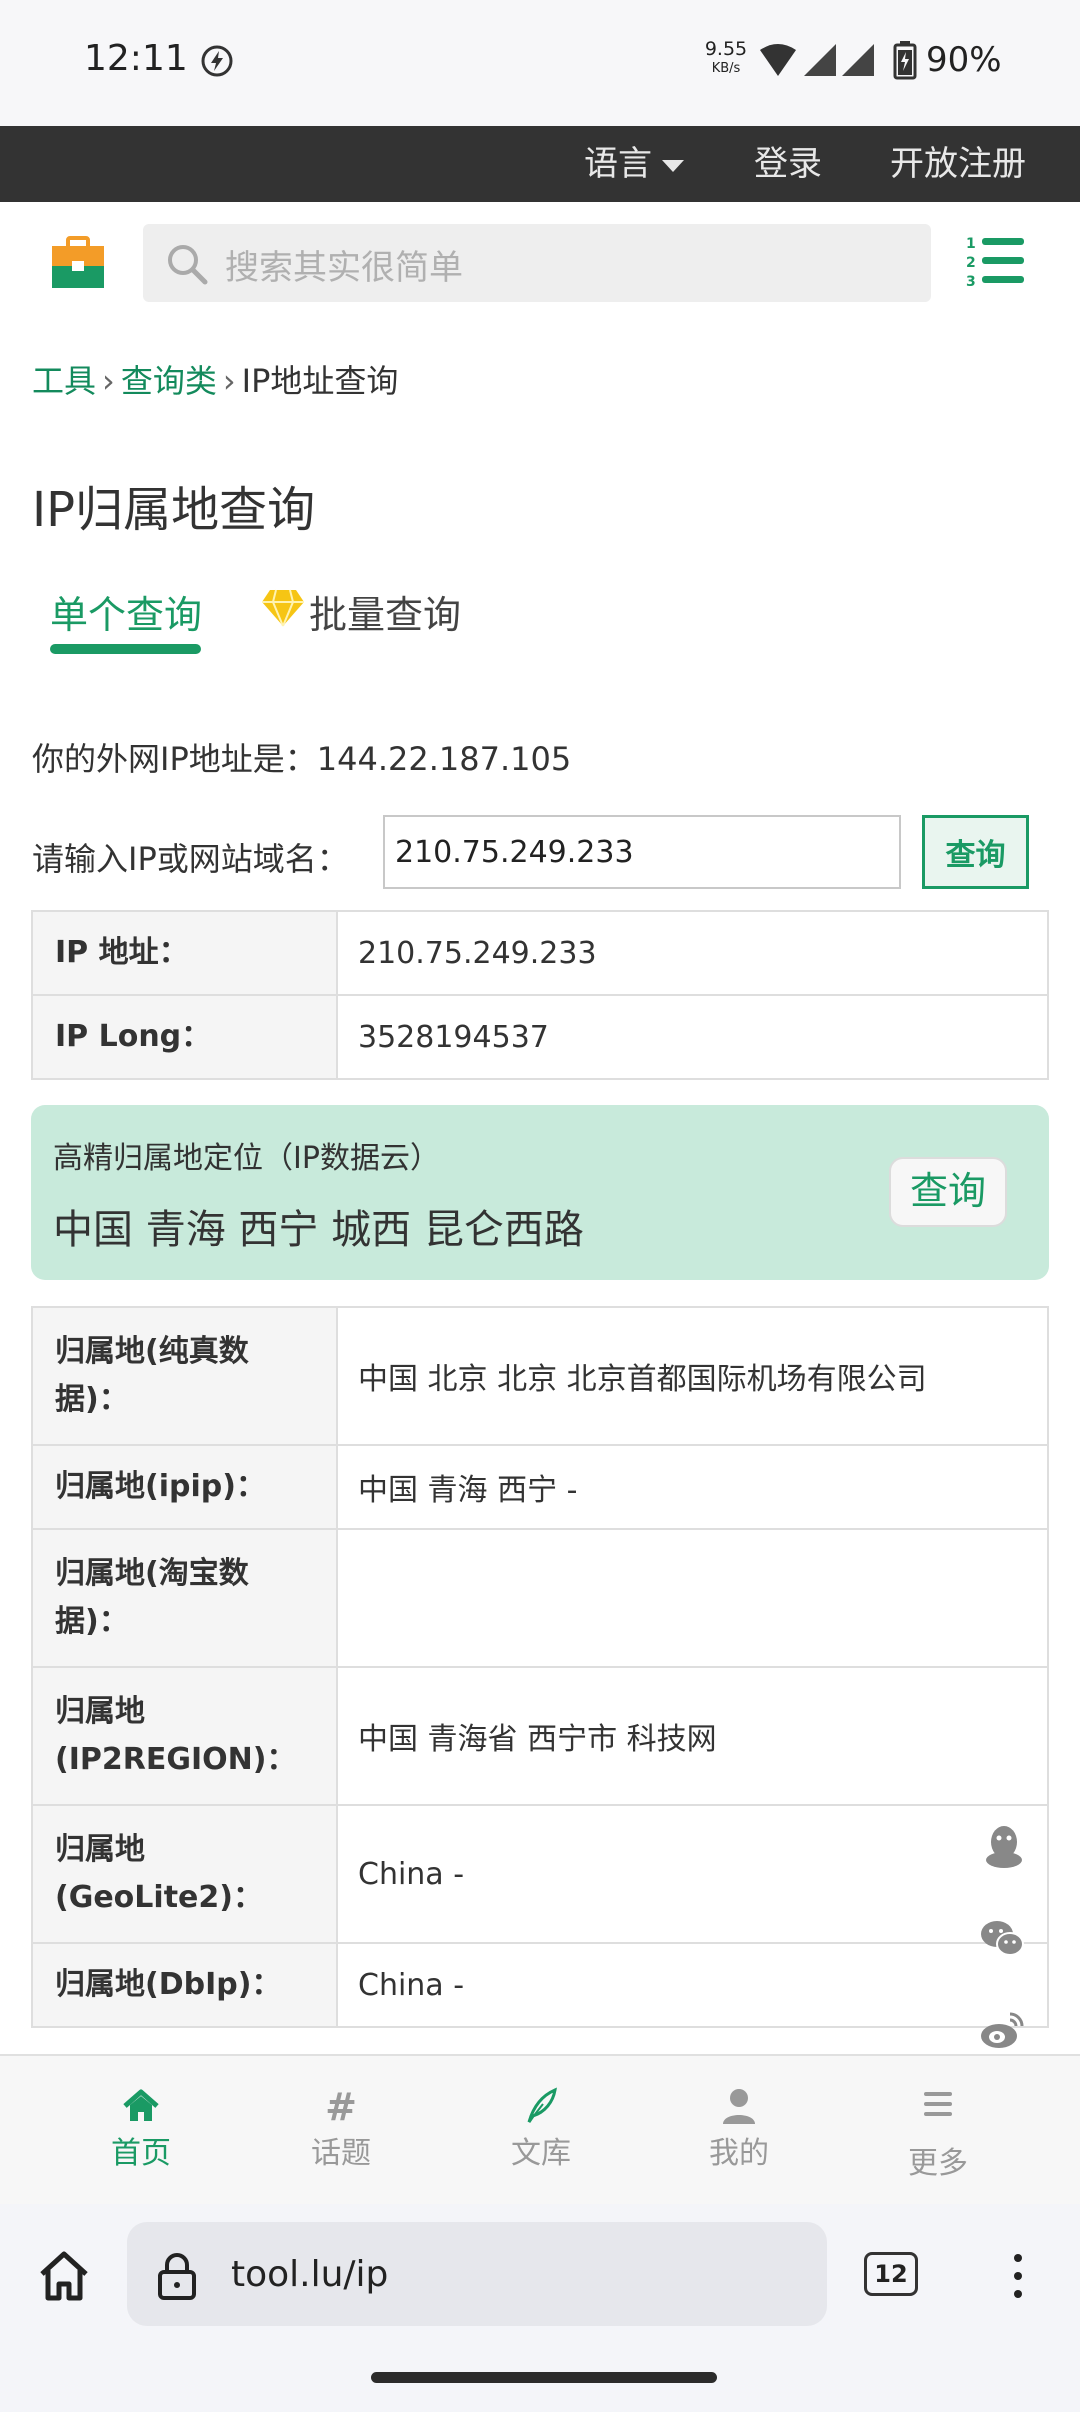  What do you see at coordinates (184, 1487) in the screenshot?
I see `location-key: 归属地(ipip)：` at bounding box center [184, 1487].